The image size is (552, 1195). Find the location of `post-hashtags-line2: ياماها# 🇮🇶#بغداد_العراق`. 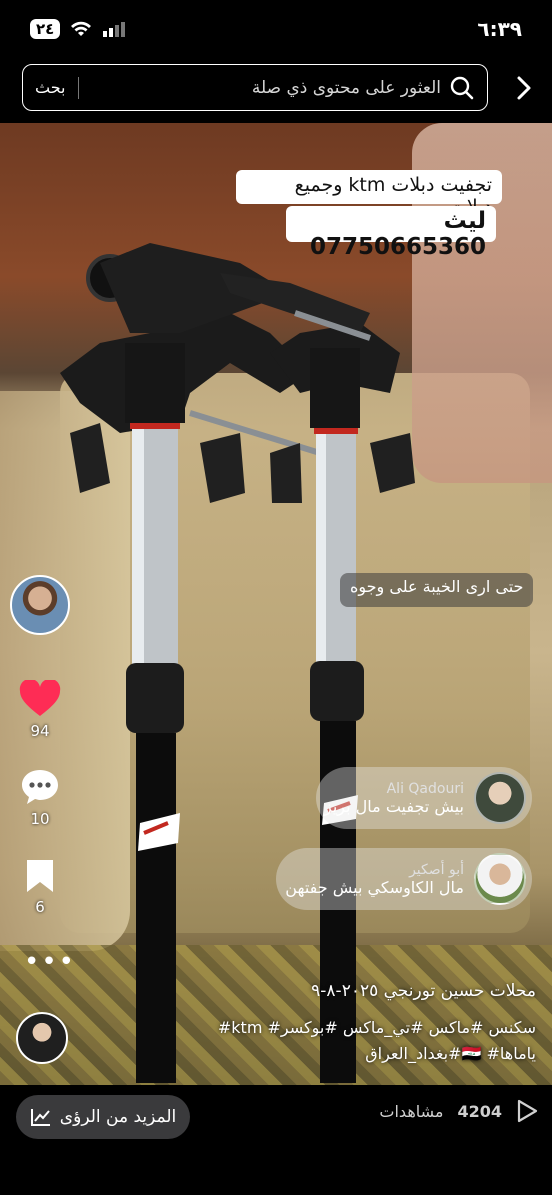

post-hashtags-line2: ياماها# 🇮🇶#بغداد_العراق is located at coordinates (301, 1053).